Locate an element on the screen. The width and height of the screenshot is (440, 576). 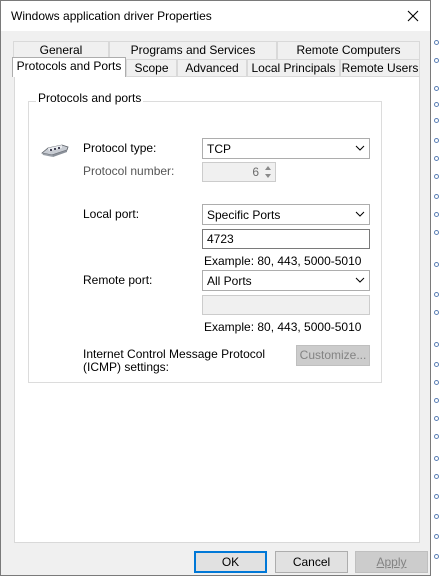
ok-label: OK is located at coordinates (230, 562).